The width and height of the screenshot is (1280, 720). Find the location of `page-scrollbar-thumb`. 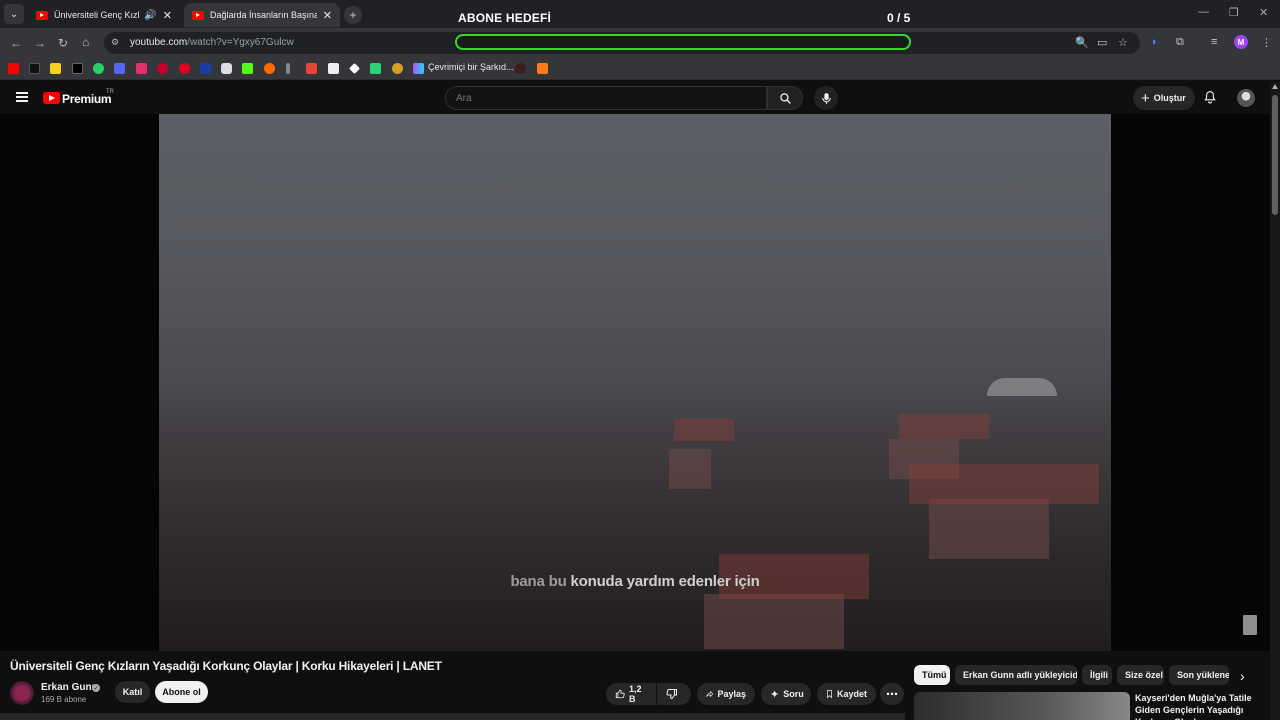

page-scrollbar-thumb is located at coordinates (1275, 155).